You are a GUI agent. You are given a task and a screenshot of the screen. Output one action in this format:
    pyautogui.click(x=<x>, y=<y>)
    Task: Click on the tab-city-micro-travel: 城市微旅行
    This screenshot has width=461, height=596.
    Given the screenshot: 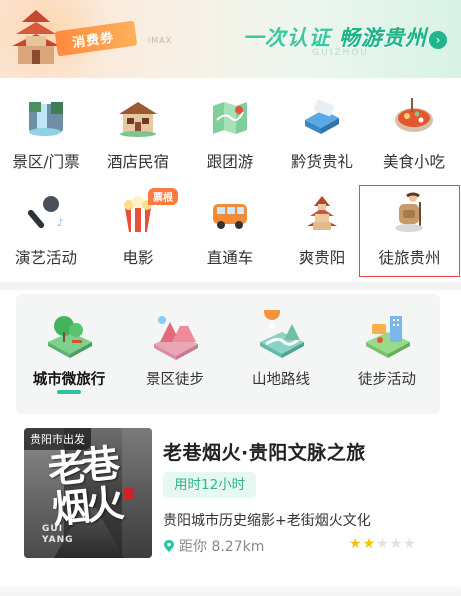 What is the action you would take?
    pyautogui.click(x=69, y=354)
    